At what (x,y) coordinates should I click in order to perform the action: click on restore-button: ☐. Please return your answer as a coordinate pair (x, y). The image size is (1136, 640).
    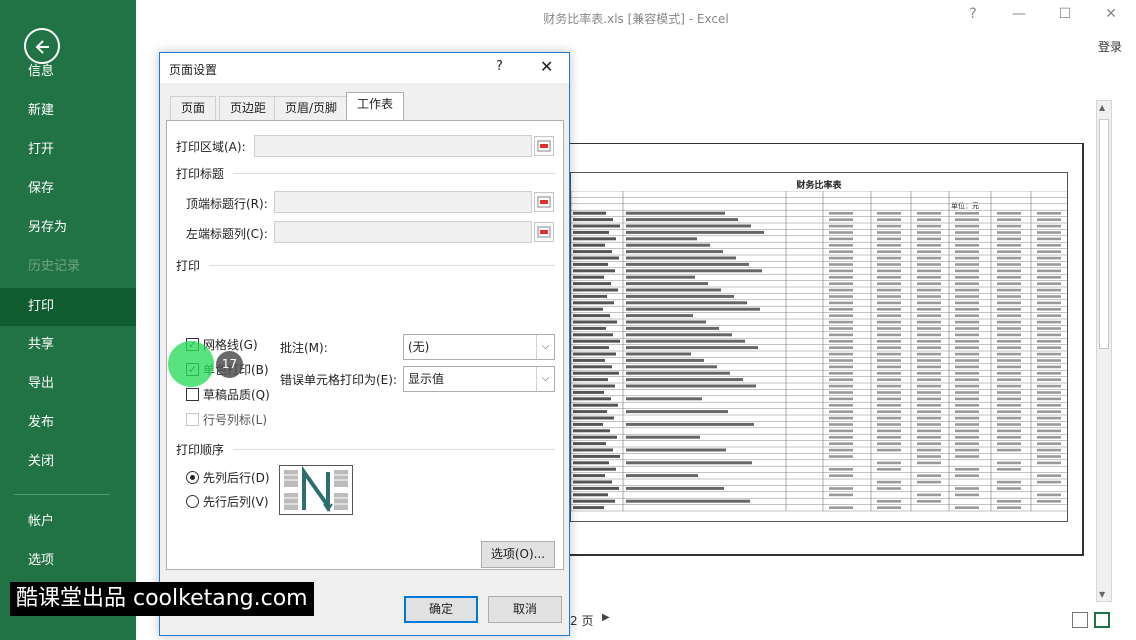
    Looking at the image, I should click on (1065, 14).